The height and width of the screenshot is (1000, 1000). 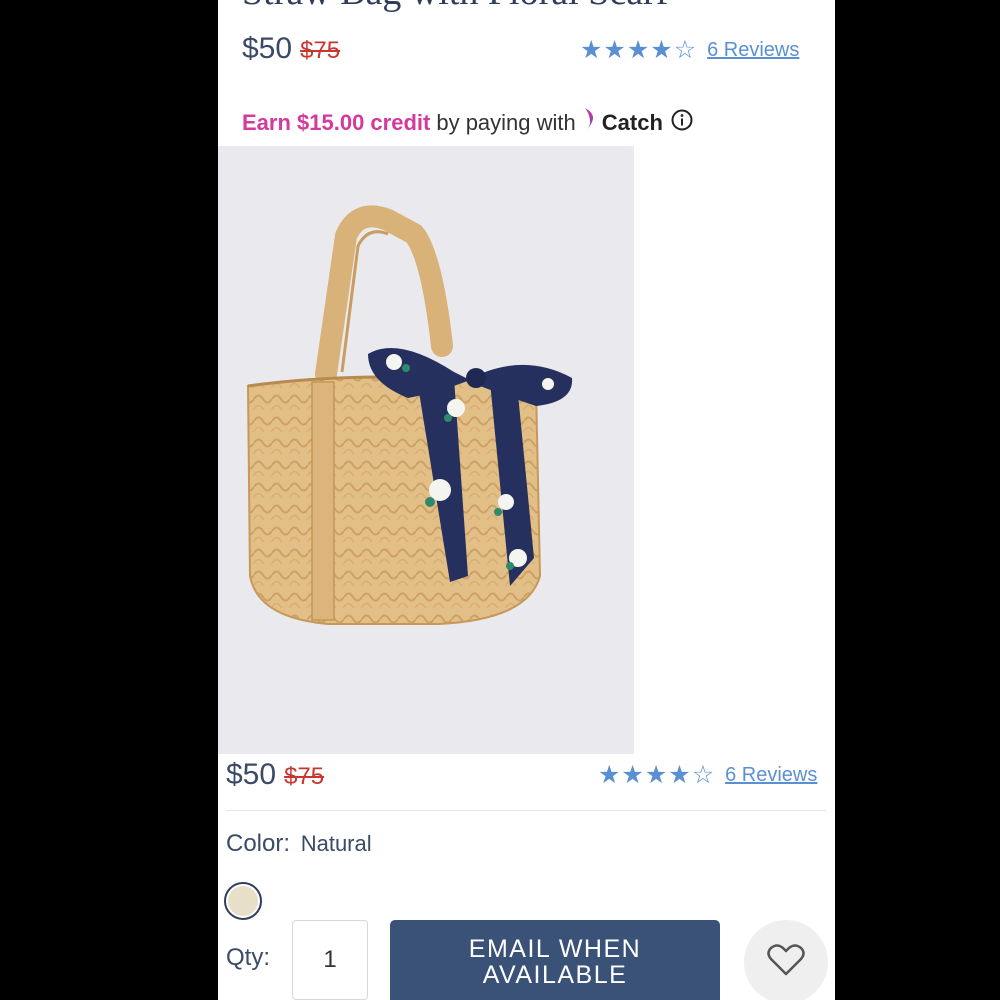 I want to click on product-title: Straw Bag with Floral Scarf, so click(x=455, y=7).